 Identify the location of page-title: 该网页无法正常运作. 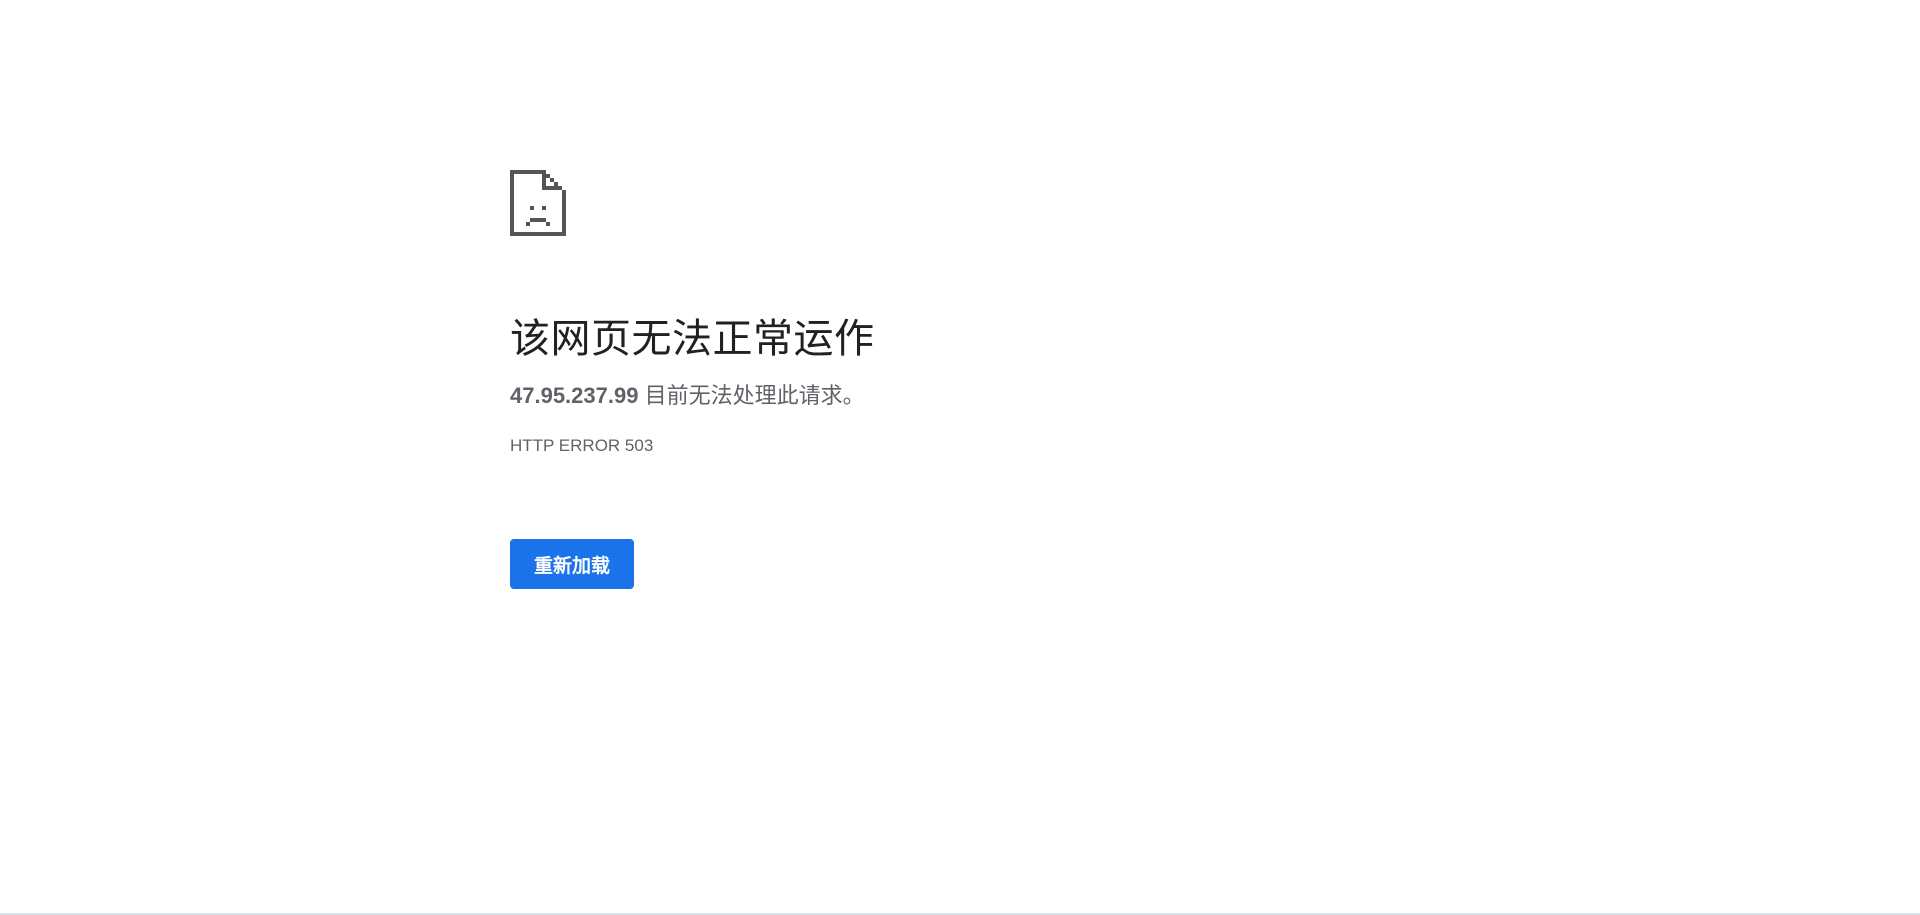
(692, 339).